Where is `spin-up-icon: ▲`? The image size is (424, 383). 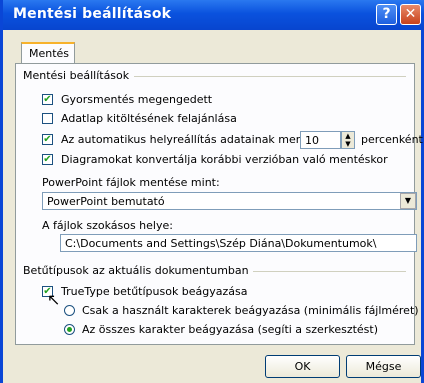 spin-up-icon: ▲ is located at coordinates (348, 136).